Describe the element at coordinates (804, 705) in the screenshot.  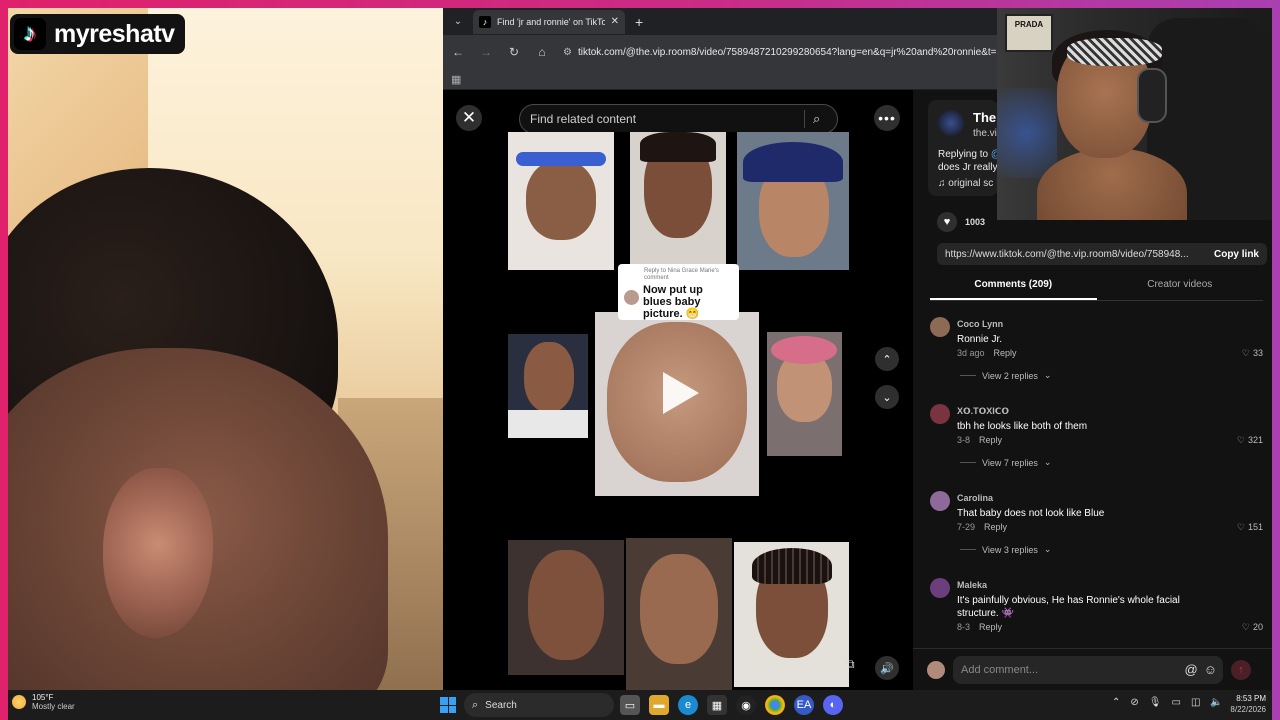
I see `ea-app-icon: EA` at that location.